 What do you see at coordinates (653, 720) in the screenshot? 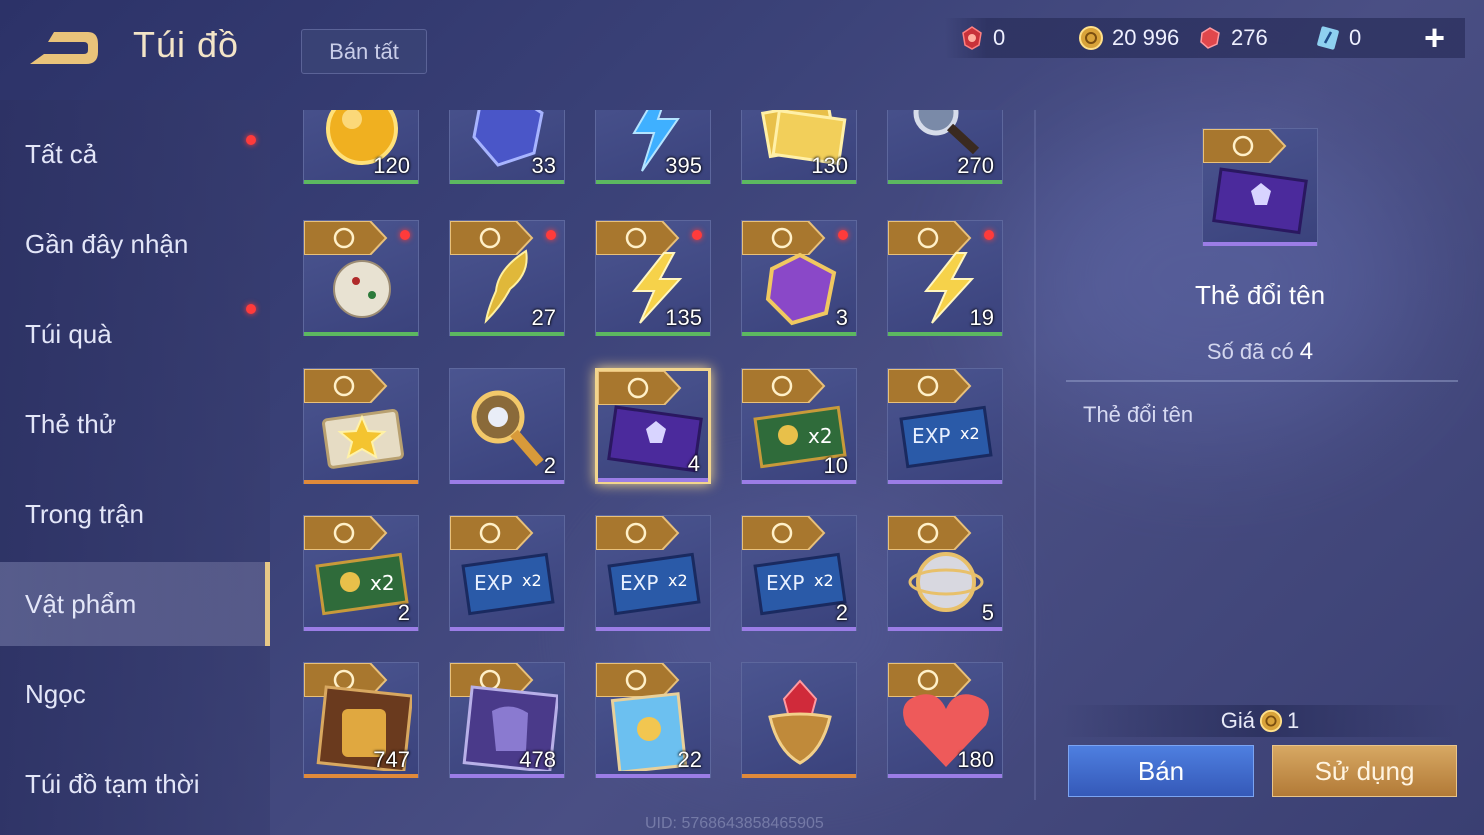
I see `item-slot-sun-card: 22` at bounding box center [653, 720].